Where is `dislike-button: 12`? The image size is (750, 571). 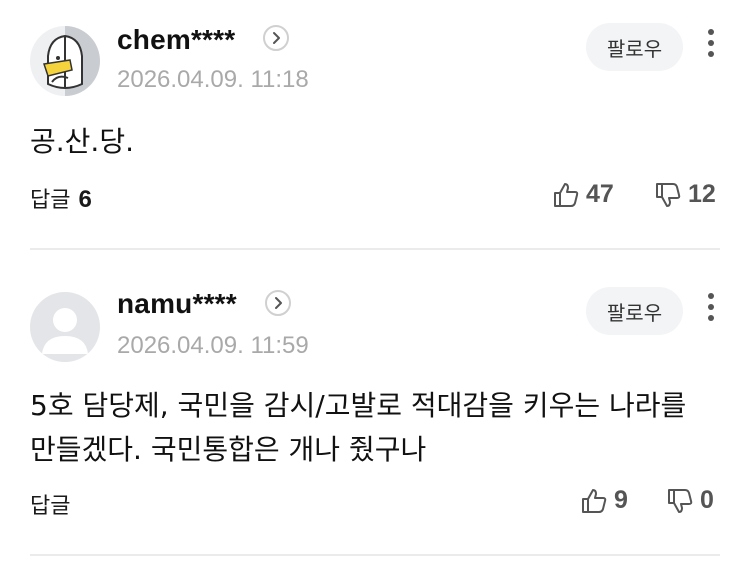
dislike-button: 12 is located at coordinates (685, 194).